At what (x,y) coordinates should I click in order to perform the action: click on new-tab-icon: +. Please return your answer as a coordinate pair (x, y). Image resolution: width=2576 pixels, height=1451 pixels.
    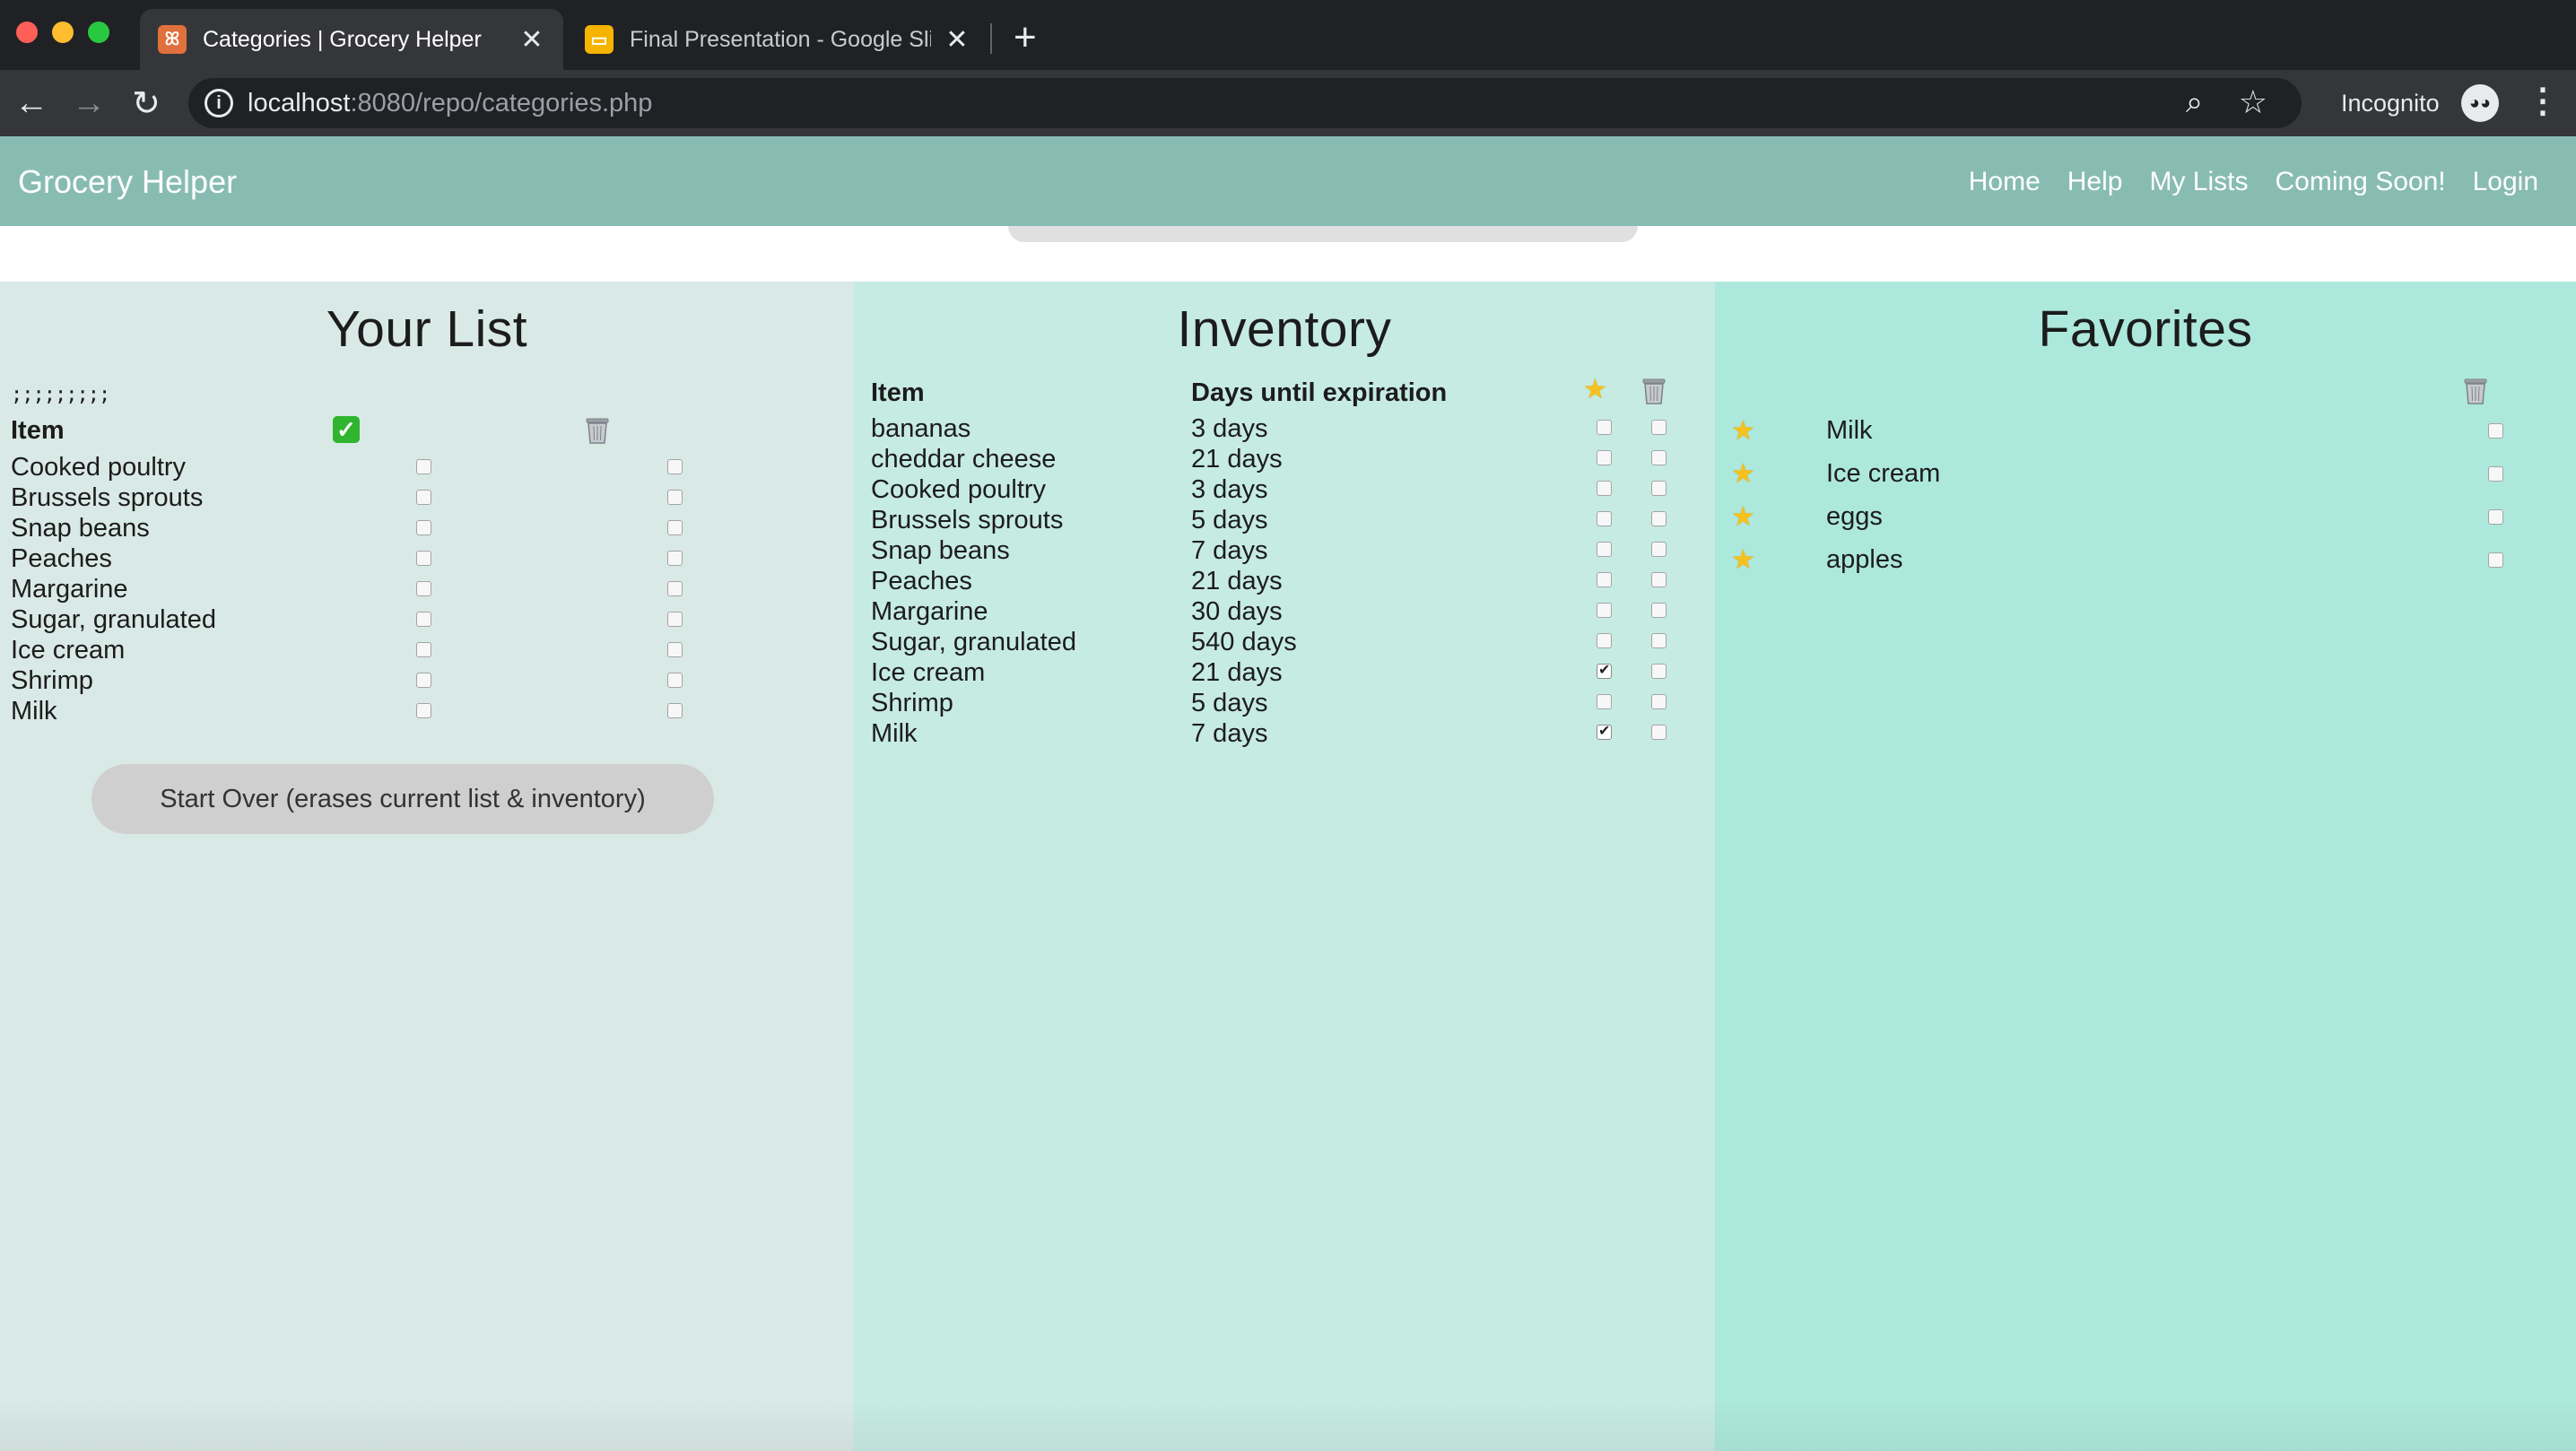
    Looking at the image, I should click on (1025, 37).